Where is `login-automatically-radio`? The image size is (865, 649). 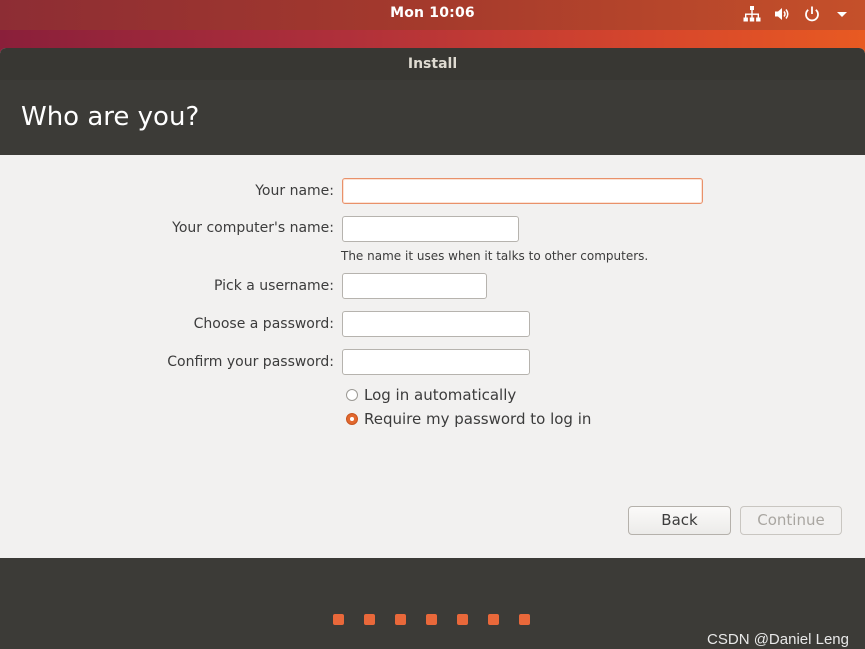 login-automatically-radio is located at coordinates (352, 395).